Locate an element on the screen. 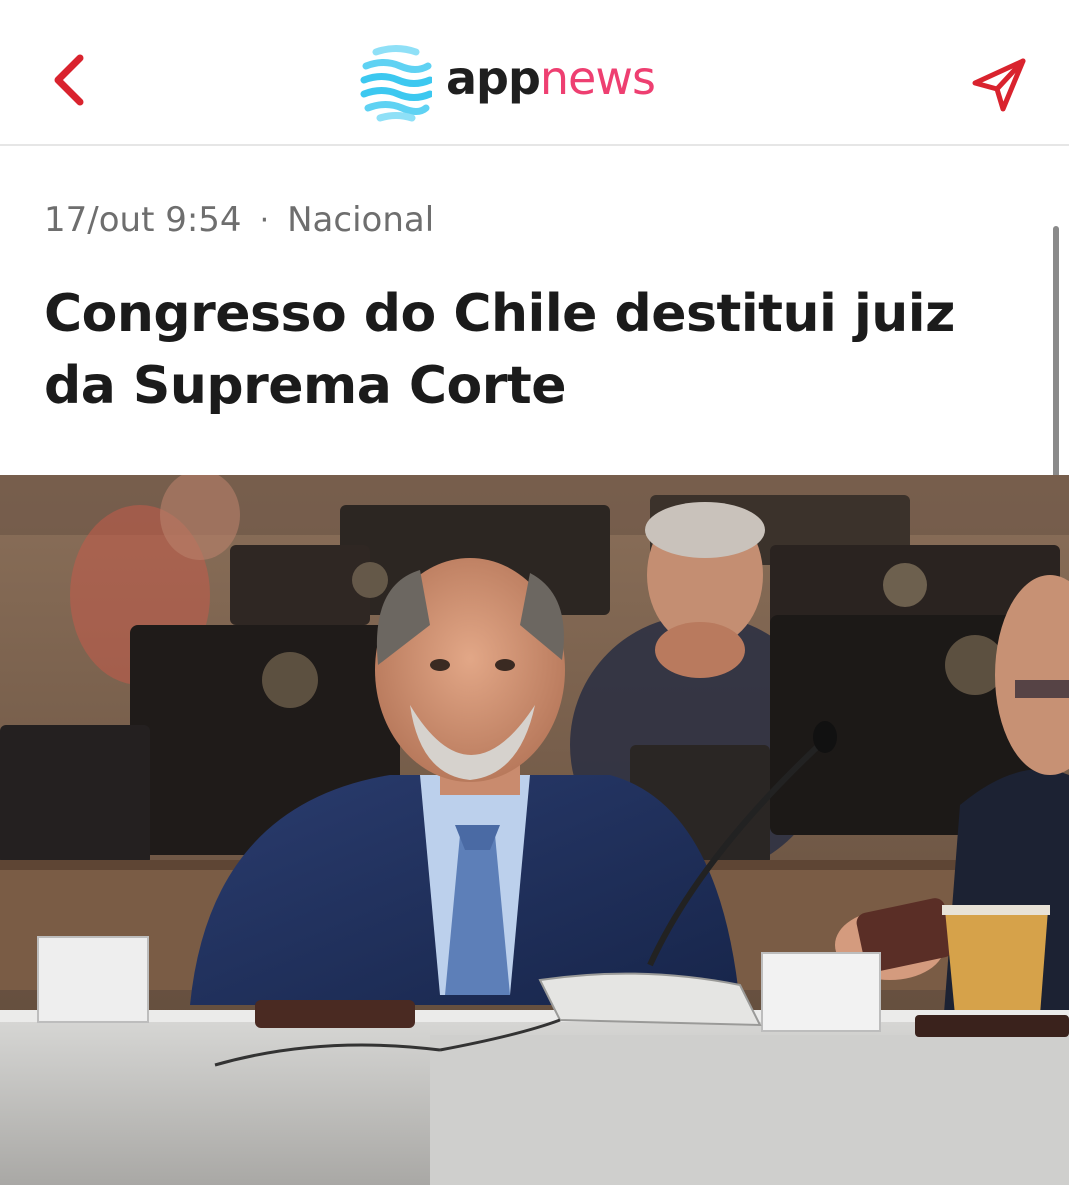 The height and width of the screenshot is (1200, 1069). back-button is located at coordinates (70, 80).